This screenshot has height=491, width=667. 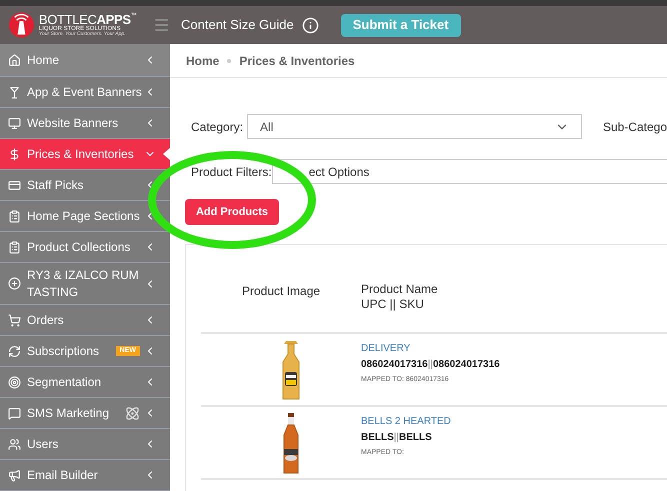 I want to click on sidebar-label: RY3 & IZALCO RUM TASTING, so click(x=83, y=283).